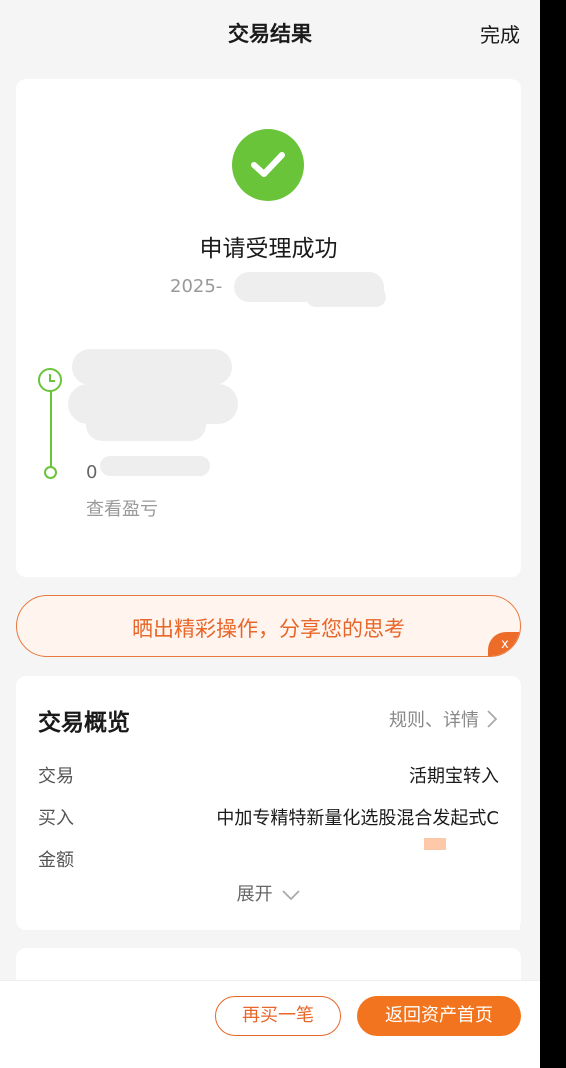  Describe the element at coordinates (291, 895) in the screenshot. I see `chevron-down-icon` at that location.